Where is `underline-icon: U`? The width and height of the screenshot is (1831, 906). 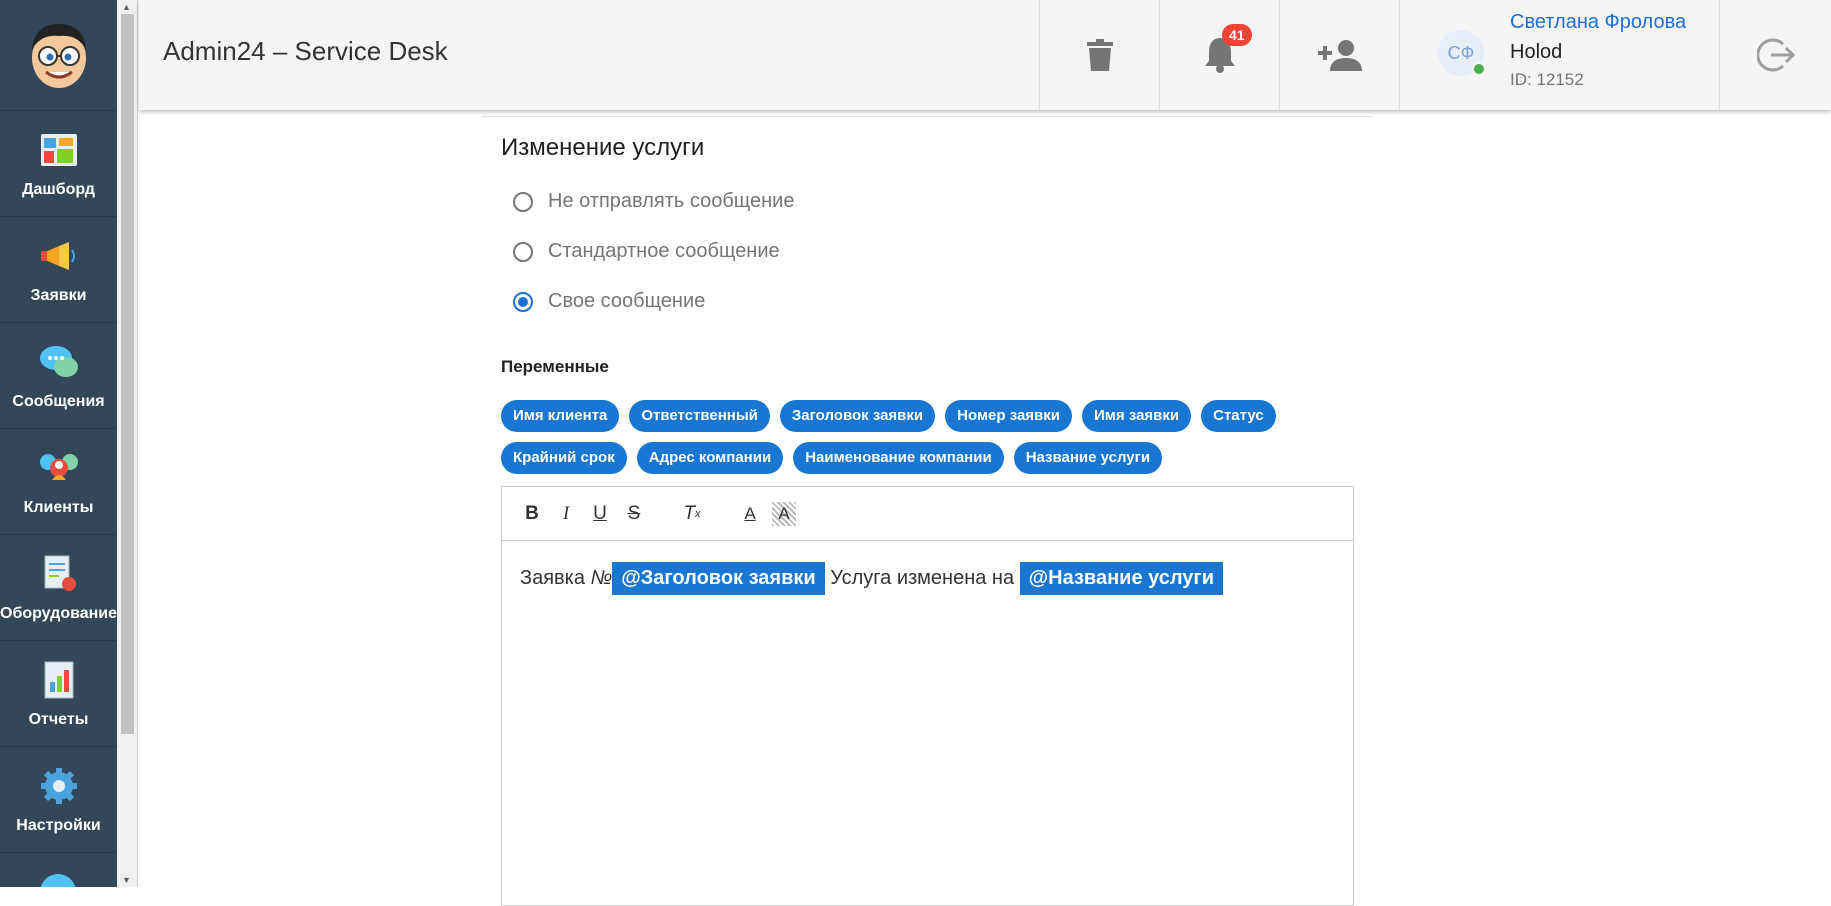
underline-icon: U is located at coordinates (600, 514).